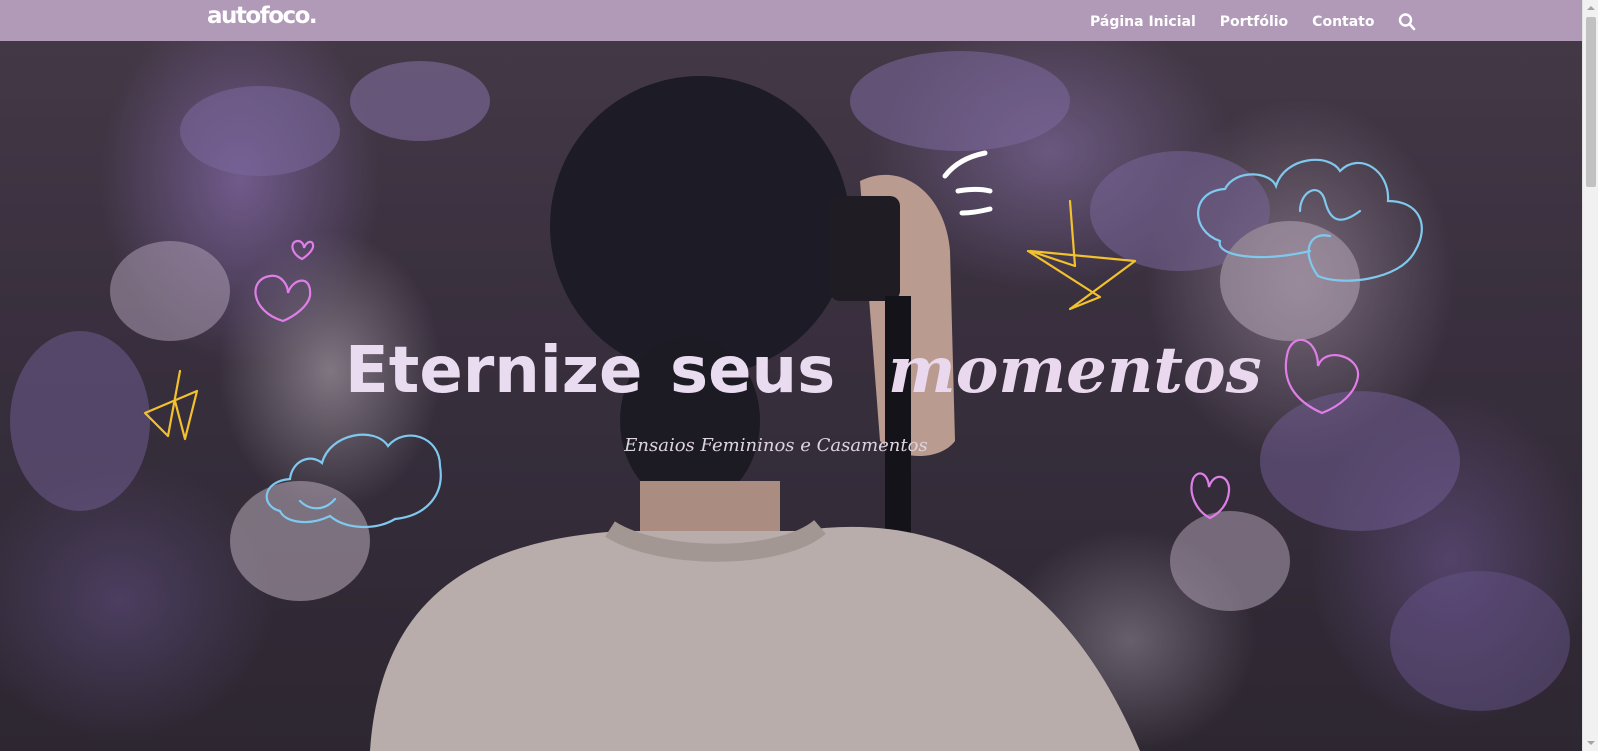 The image size is (1598, 751). What do you see at coordinates (776, 445) in the screenshot?
I see `hero-subtitle: Ensaios Femininos e Casamentos` at bounding box center [776, 445].